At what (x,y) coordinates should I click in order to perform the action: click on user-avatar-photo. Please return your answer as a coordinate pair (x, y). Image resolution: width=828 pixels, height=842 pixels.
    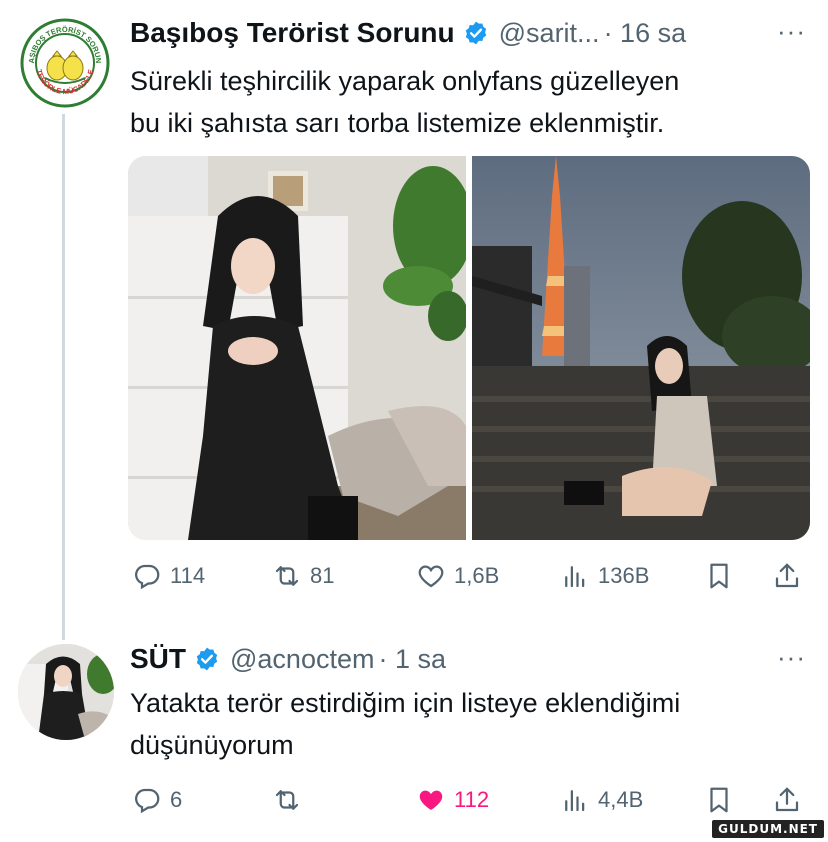
    Looking at the image, I should click on (66, 692).